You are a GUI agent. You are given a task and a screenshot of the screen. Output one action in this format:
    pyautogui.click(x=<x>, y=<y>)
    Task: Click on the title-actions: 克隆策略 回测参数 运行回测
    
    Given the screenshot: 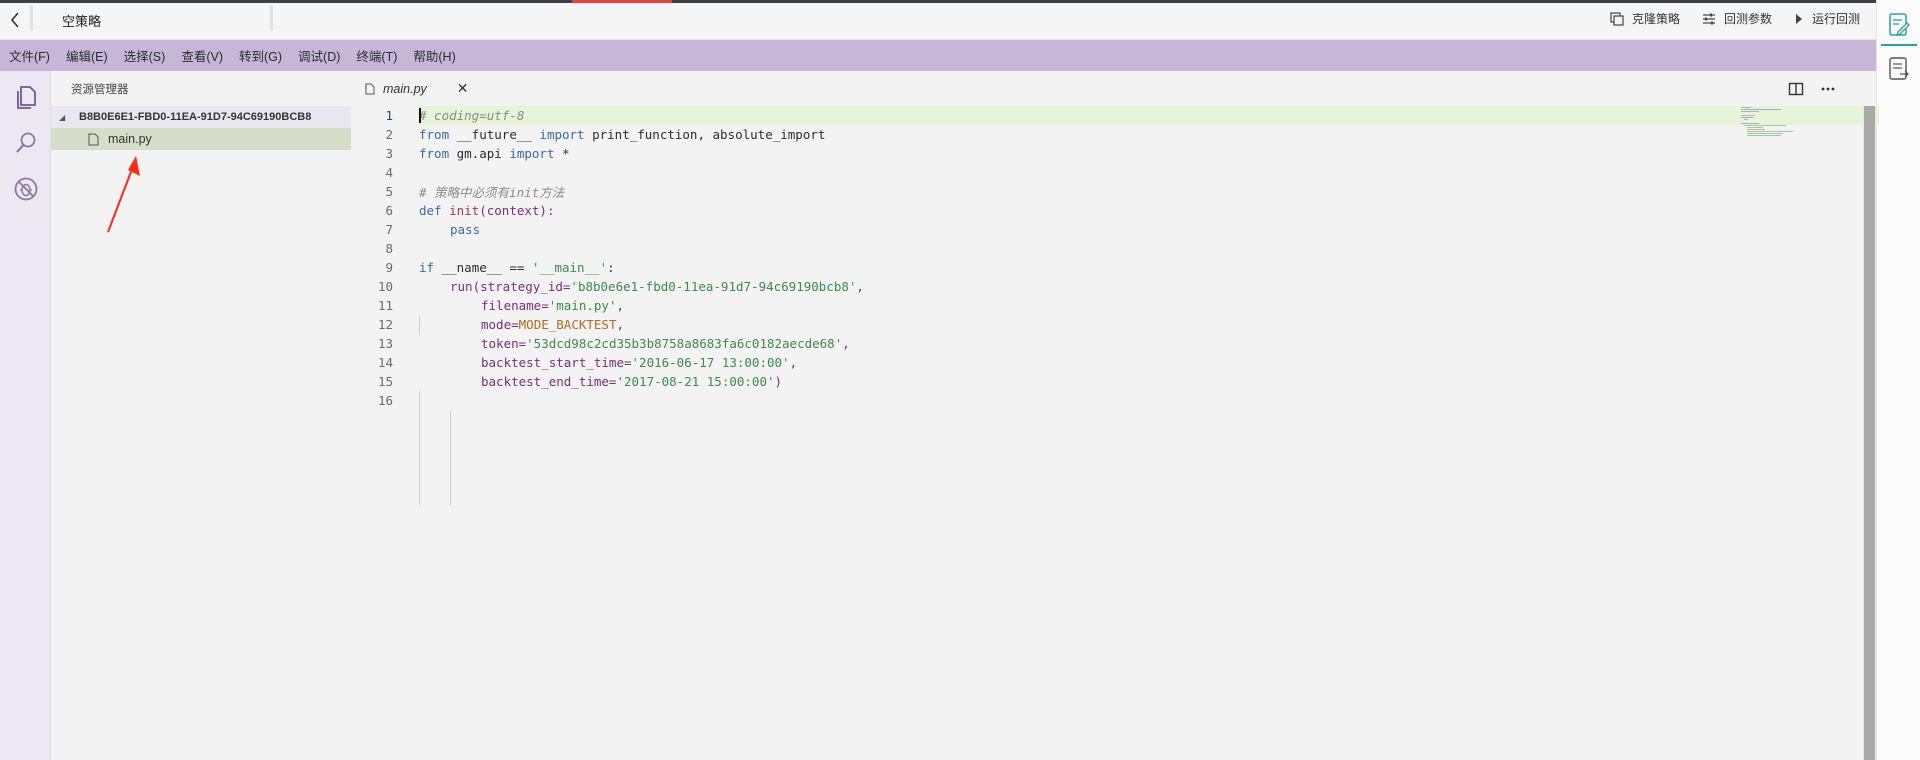 What is the action you would take?
    pyautogui.click(x=1735, y=18)
    